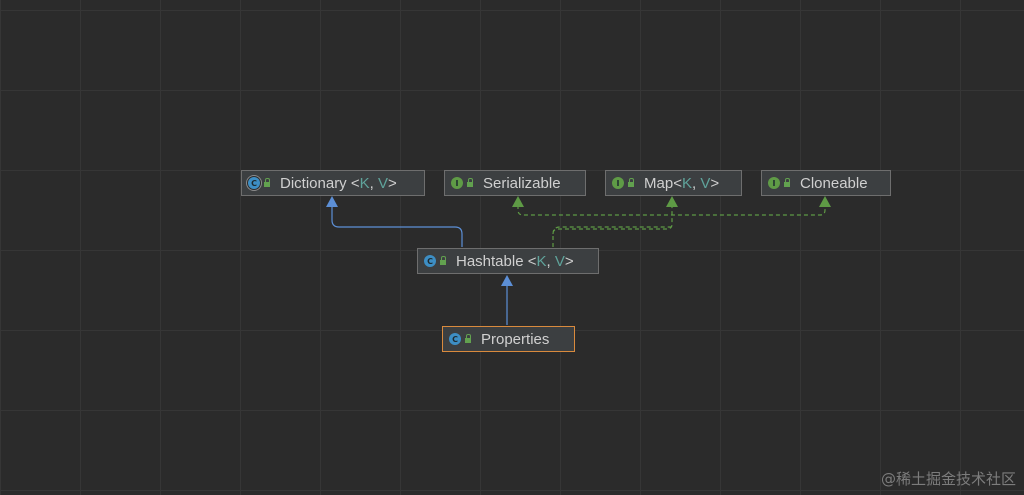  I want to click on node-cloneable: I Cloneable, so click(826, 183).